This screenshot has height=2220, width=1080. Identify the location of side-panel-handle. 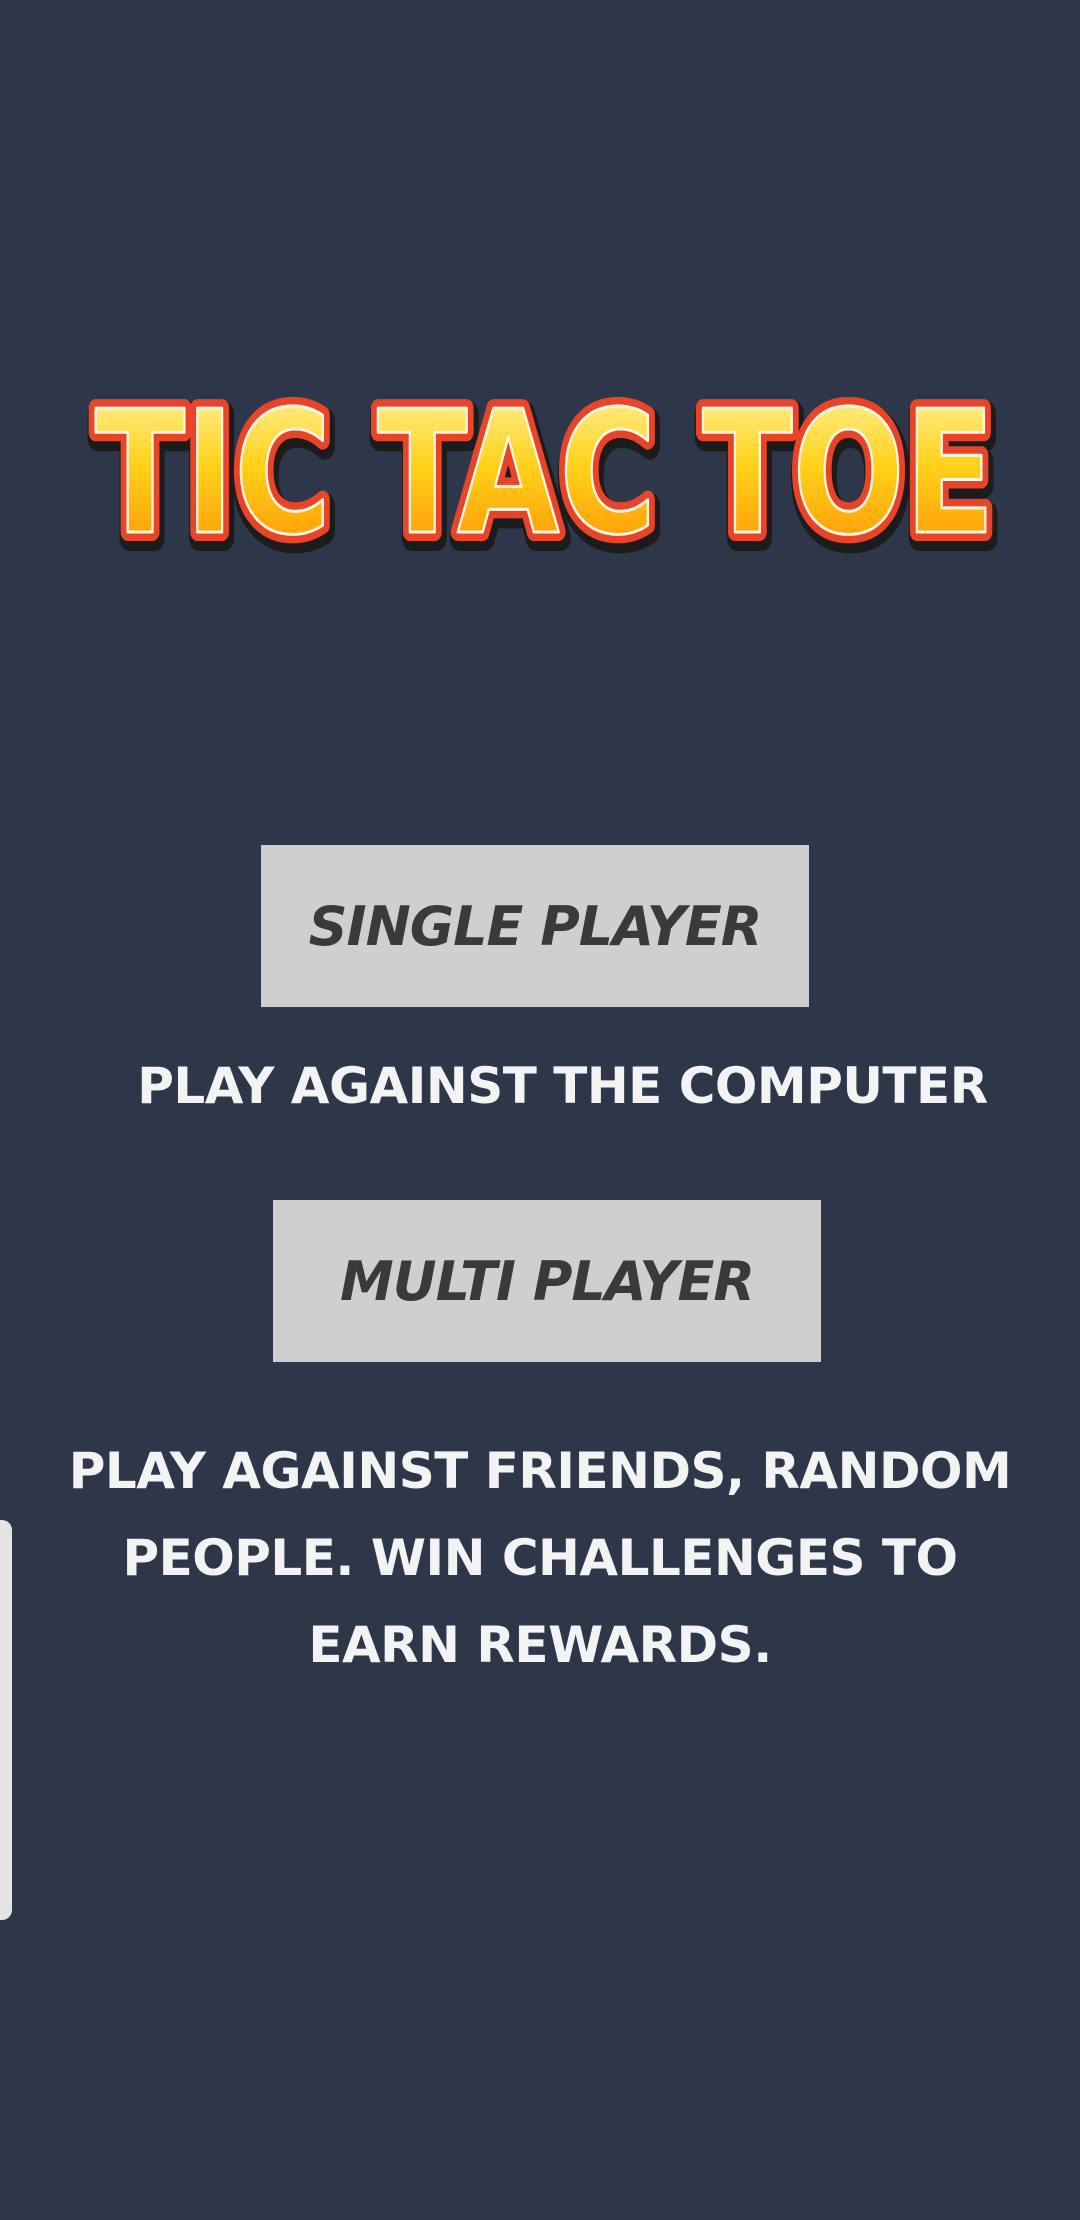
(6, 1720).